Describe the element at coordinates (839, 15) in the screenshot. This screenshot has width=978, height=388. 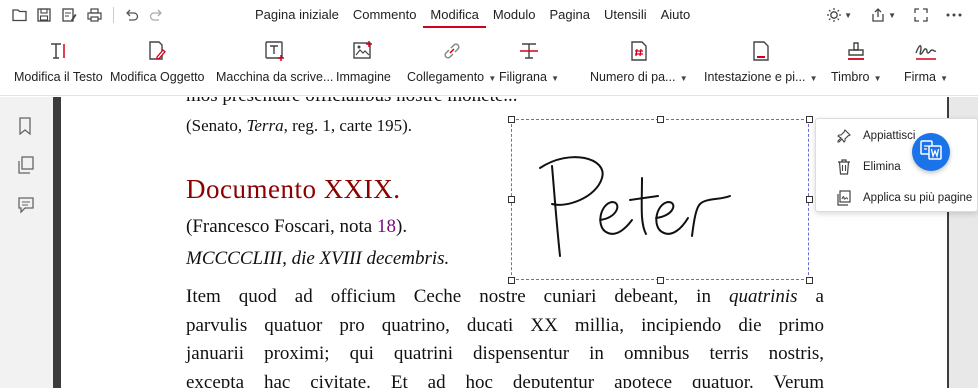
I see `theme-icon: ▼` at that location.